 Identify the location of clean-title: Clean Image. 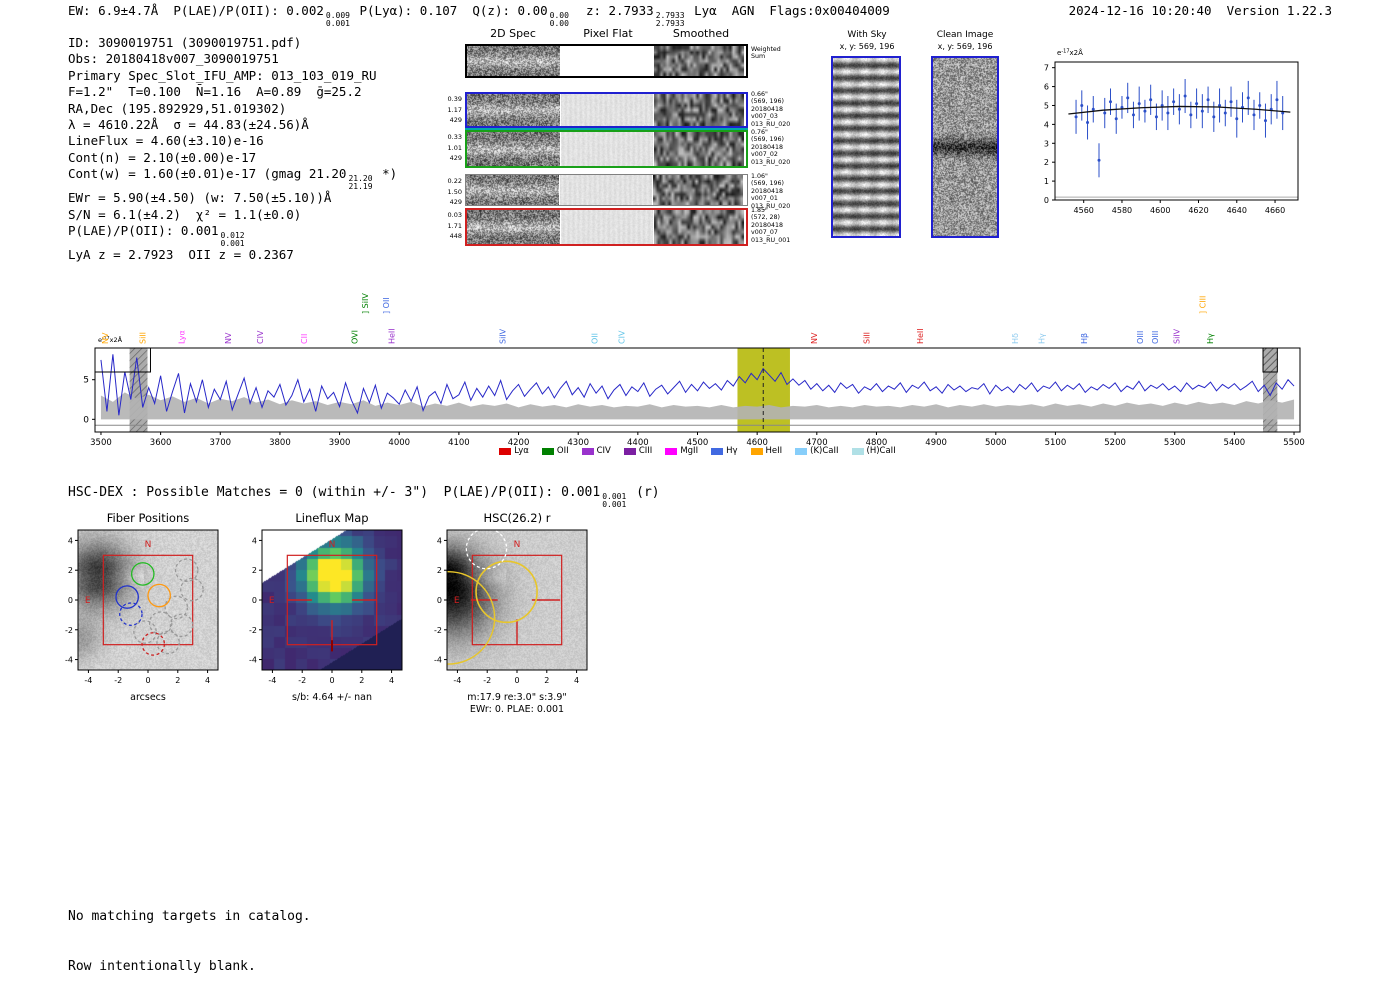
(965, 35).